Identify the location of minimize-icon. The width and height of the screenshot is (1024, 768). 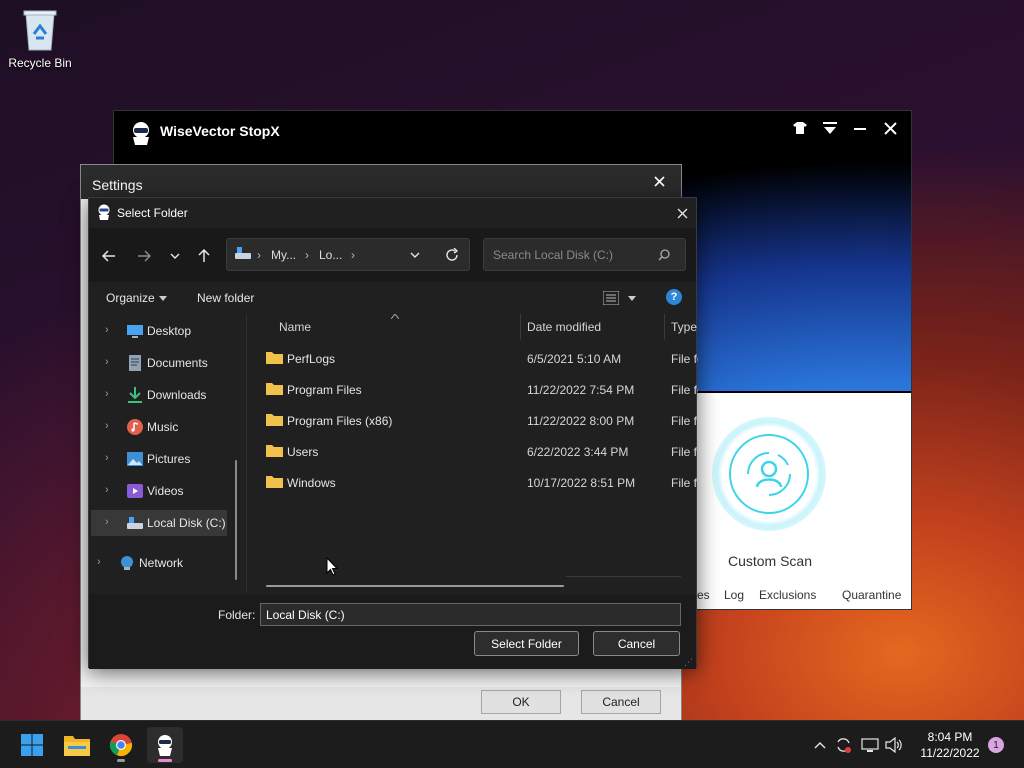
(860, 128).